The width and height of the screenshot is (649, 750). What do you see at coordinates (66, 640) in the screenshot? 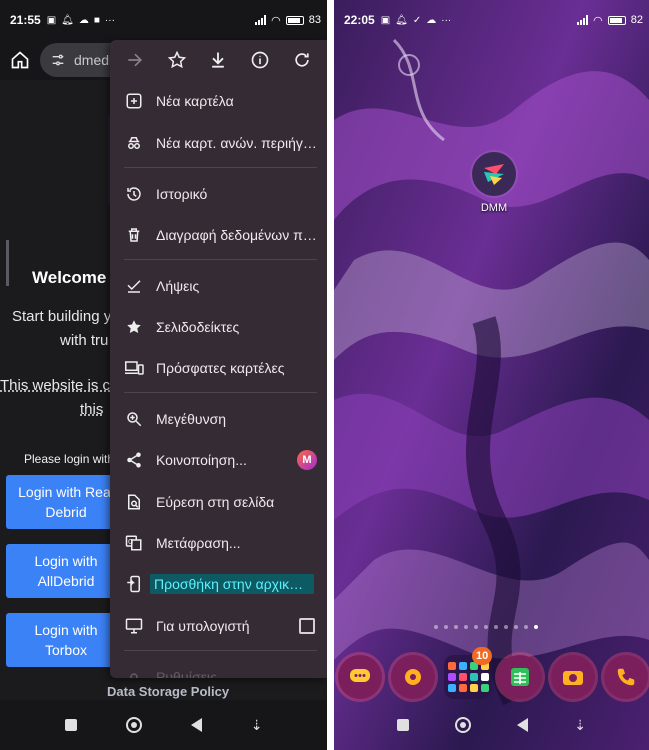
I see `login-torbox-button: Login with Torbox` at bounding box center [66, 640].